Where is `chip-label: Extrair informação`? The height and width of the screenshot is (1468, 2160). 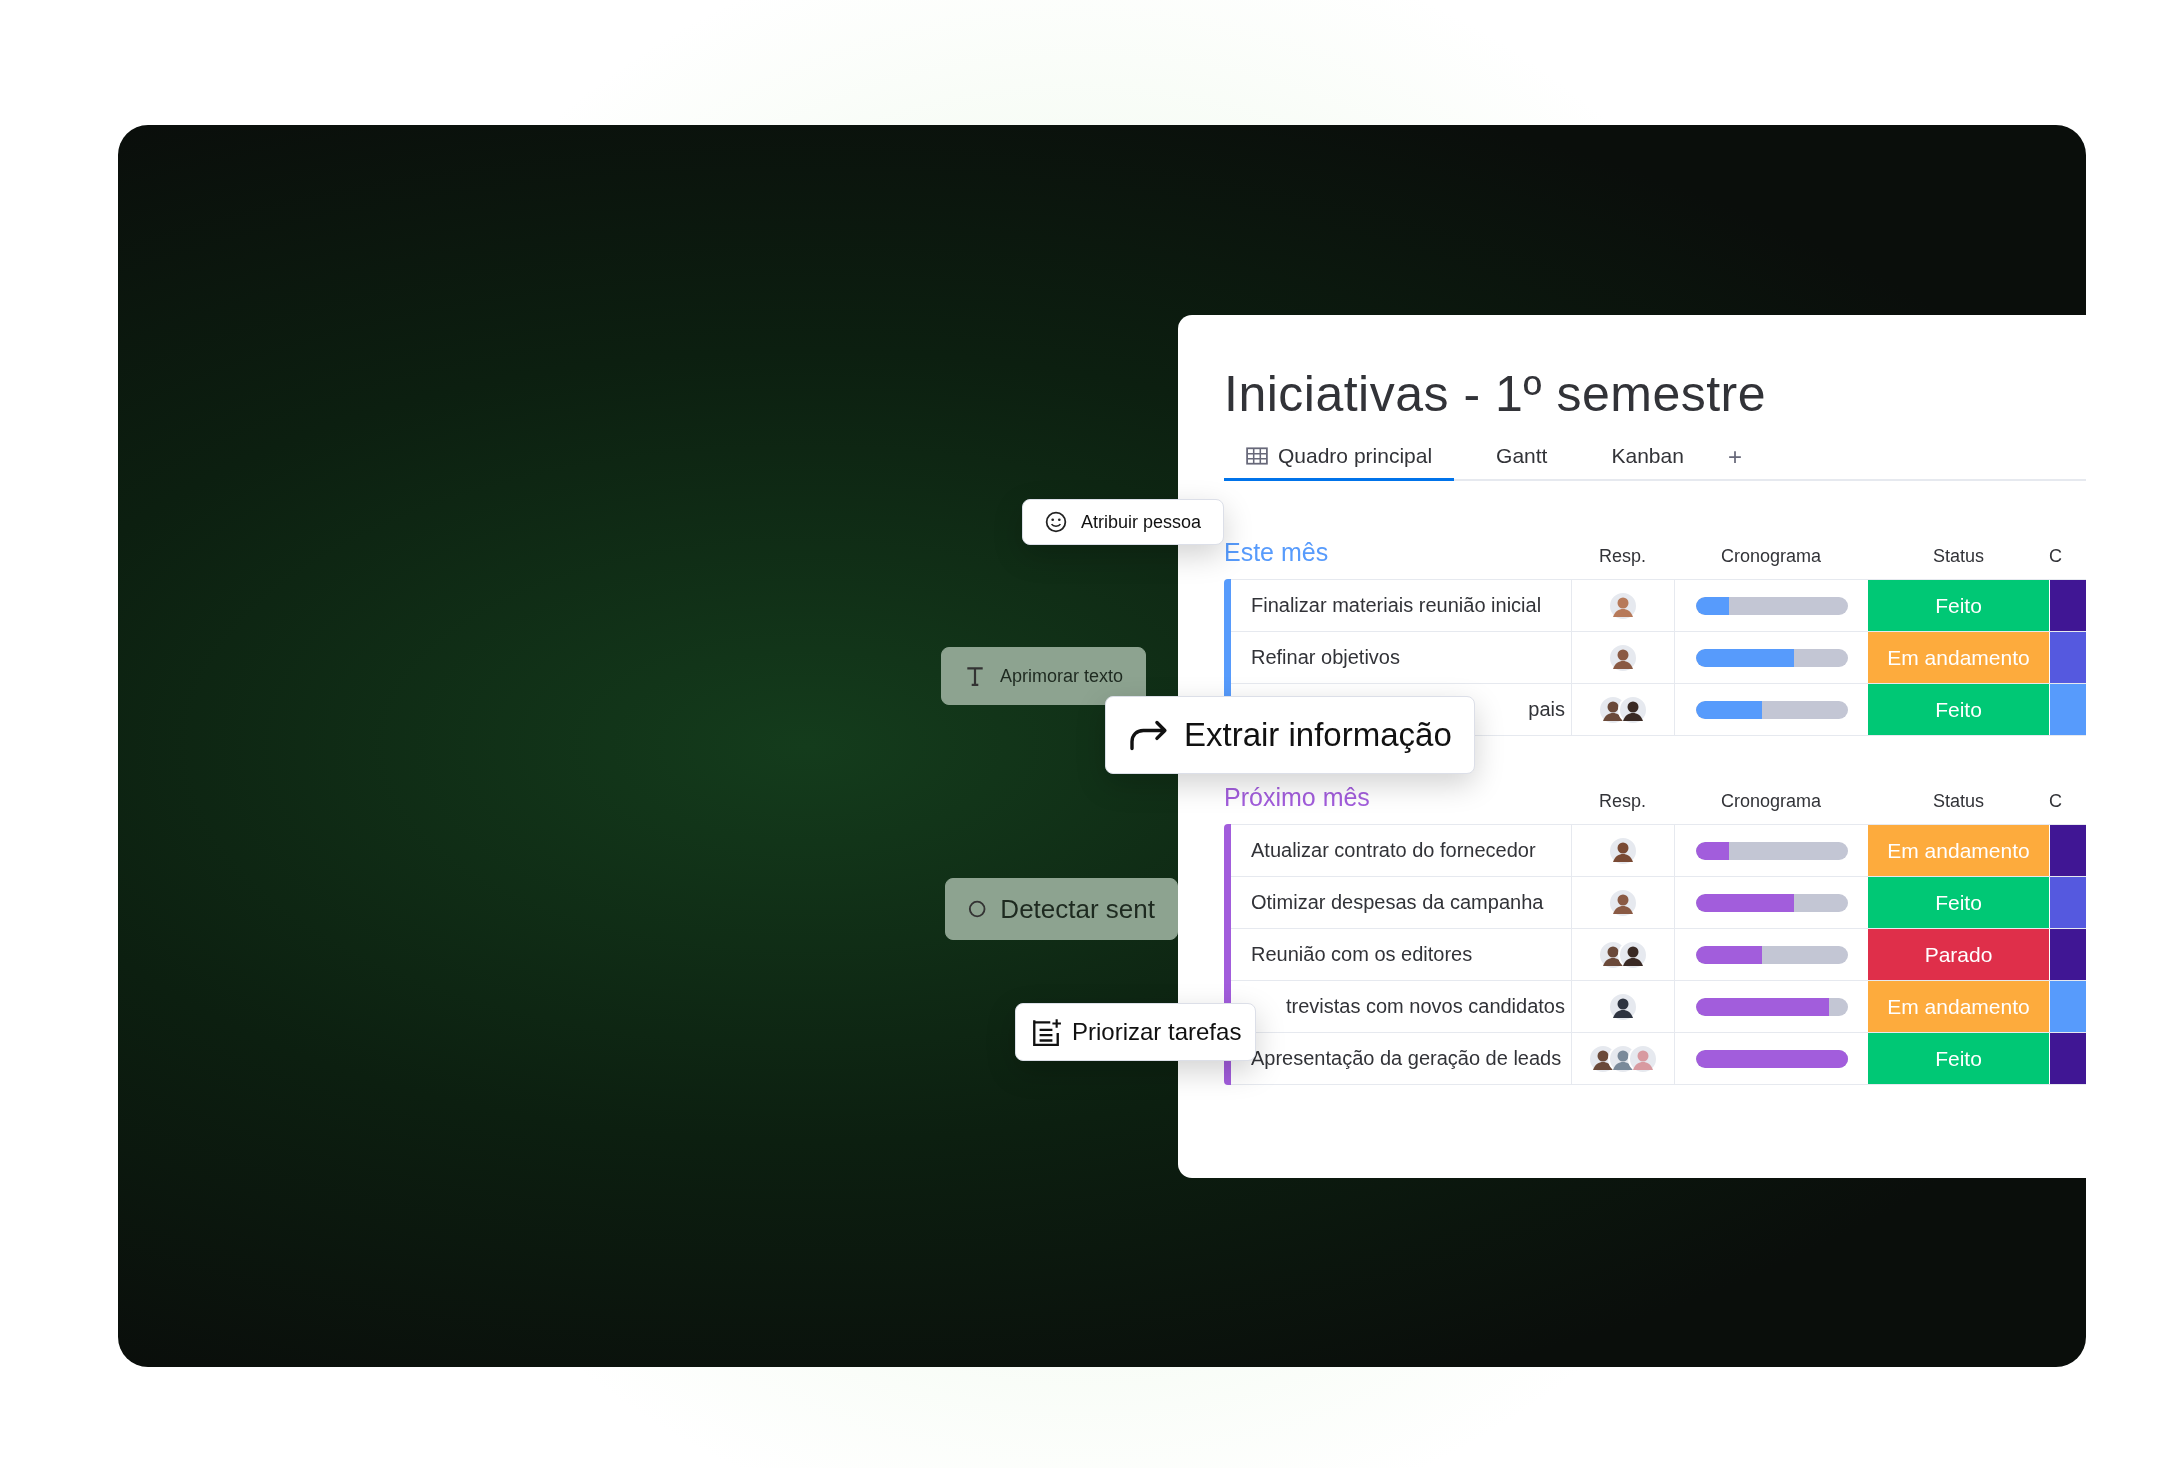
chip-label: Extrair informação is located at coordinates (1318, 735).